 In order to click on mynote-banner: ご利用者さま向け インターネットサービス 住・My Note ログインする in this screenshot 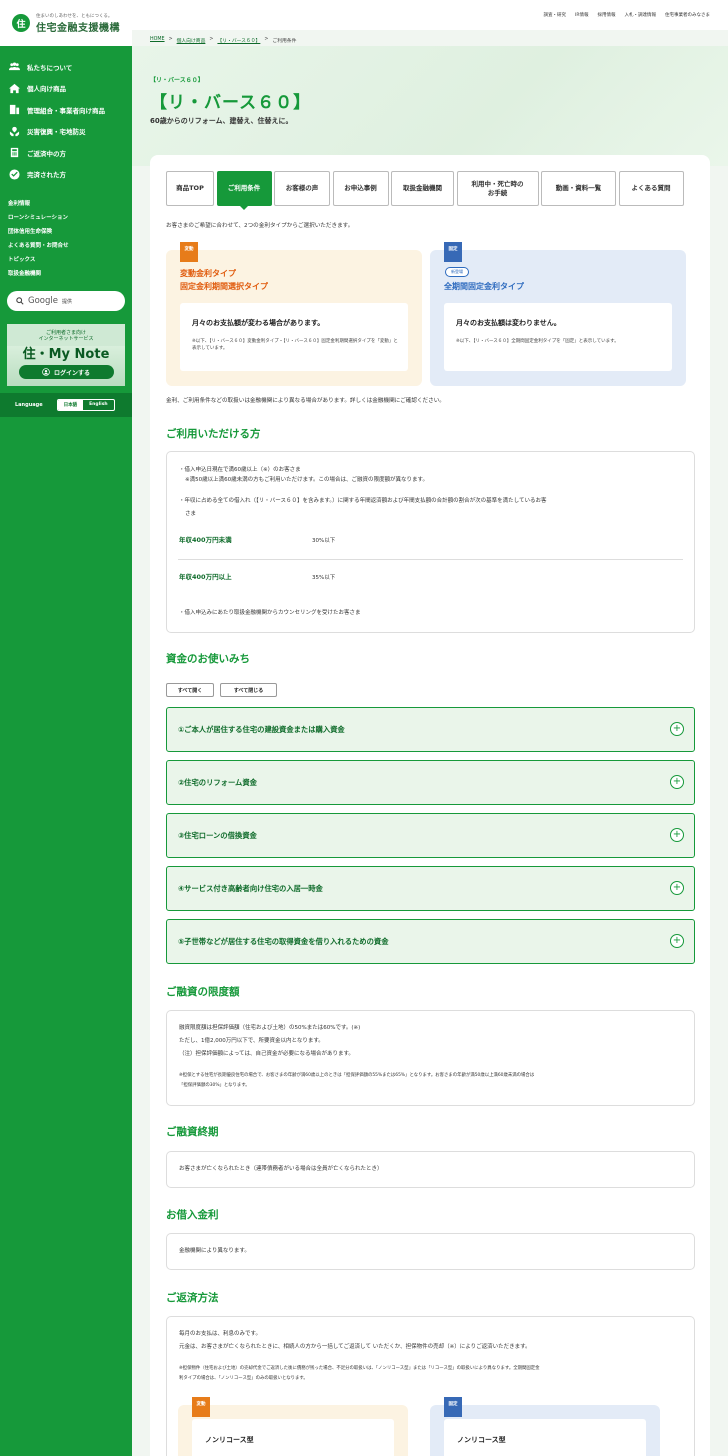, I will do `click(66, 355)`.